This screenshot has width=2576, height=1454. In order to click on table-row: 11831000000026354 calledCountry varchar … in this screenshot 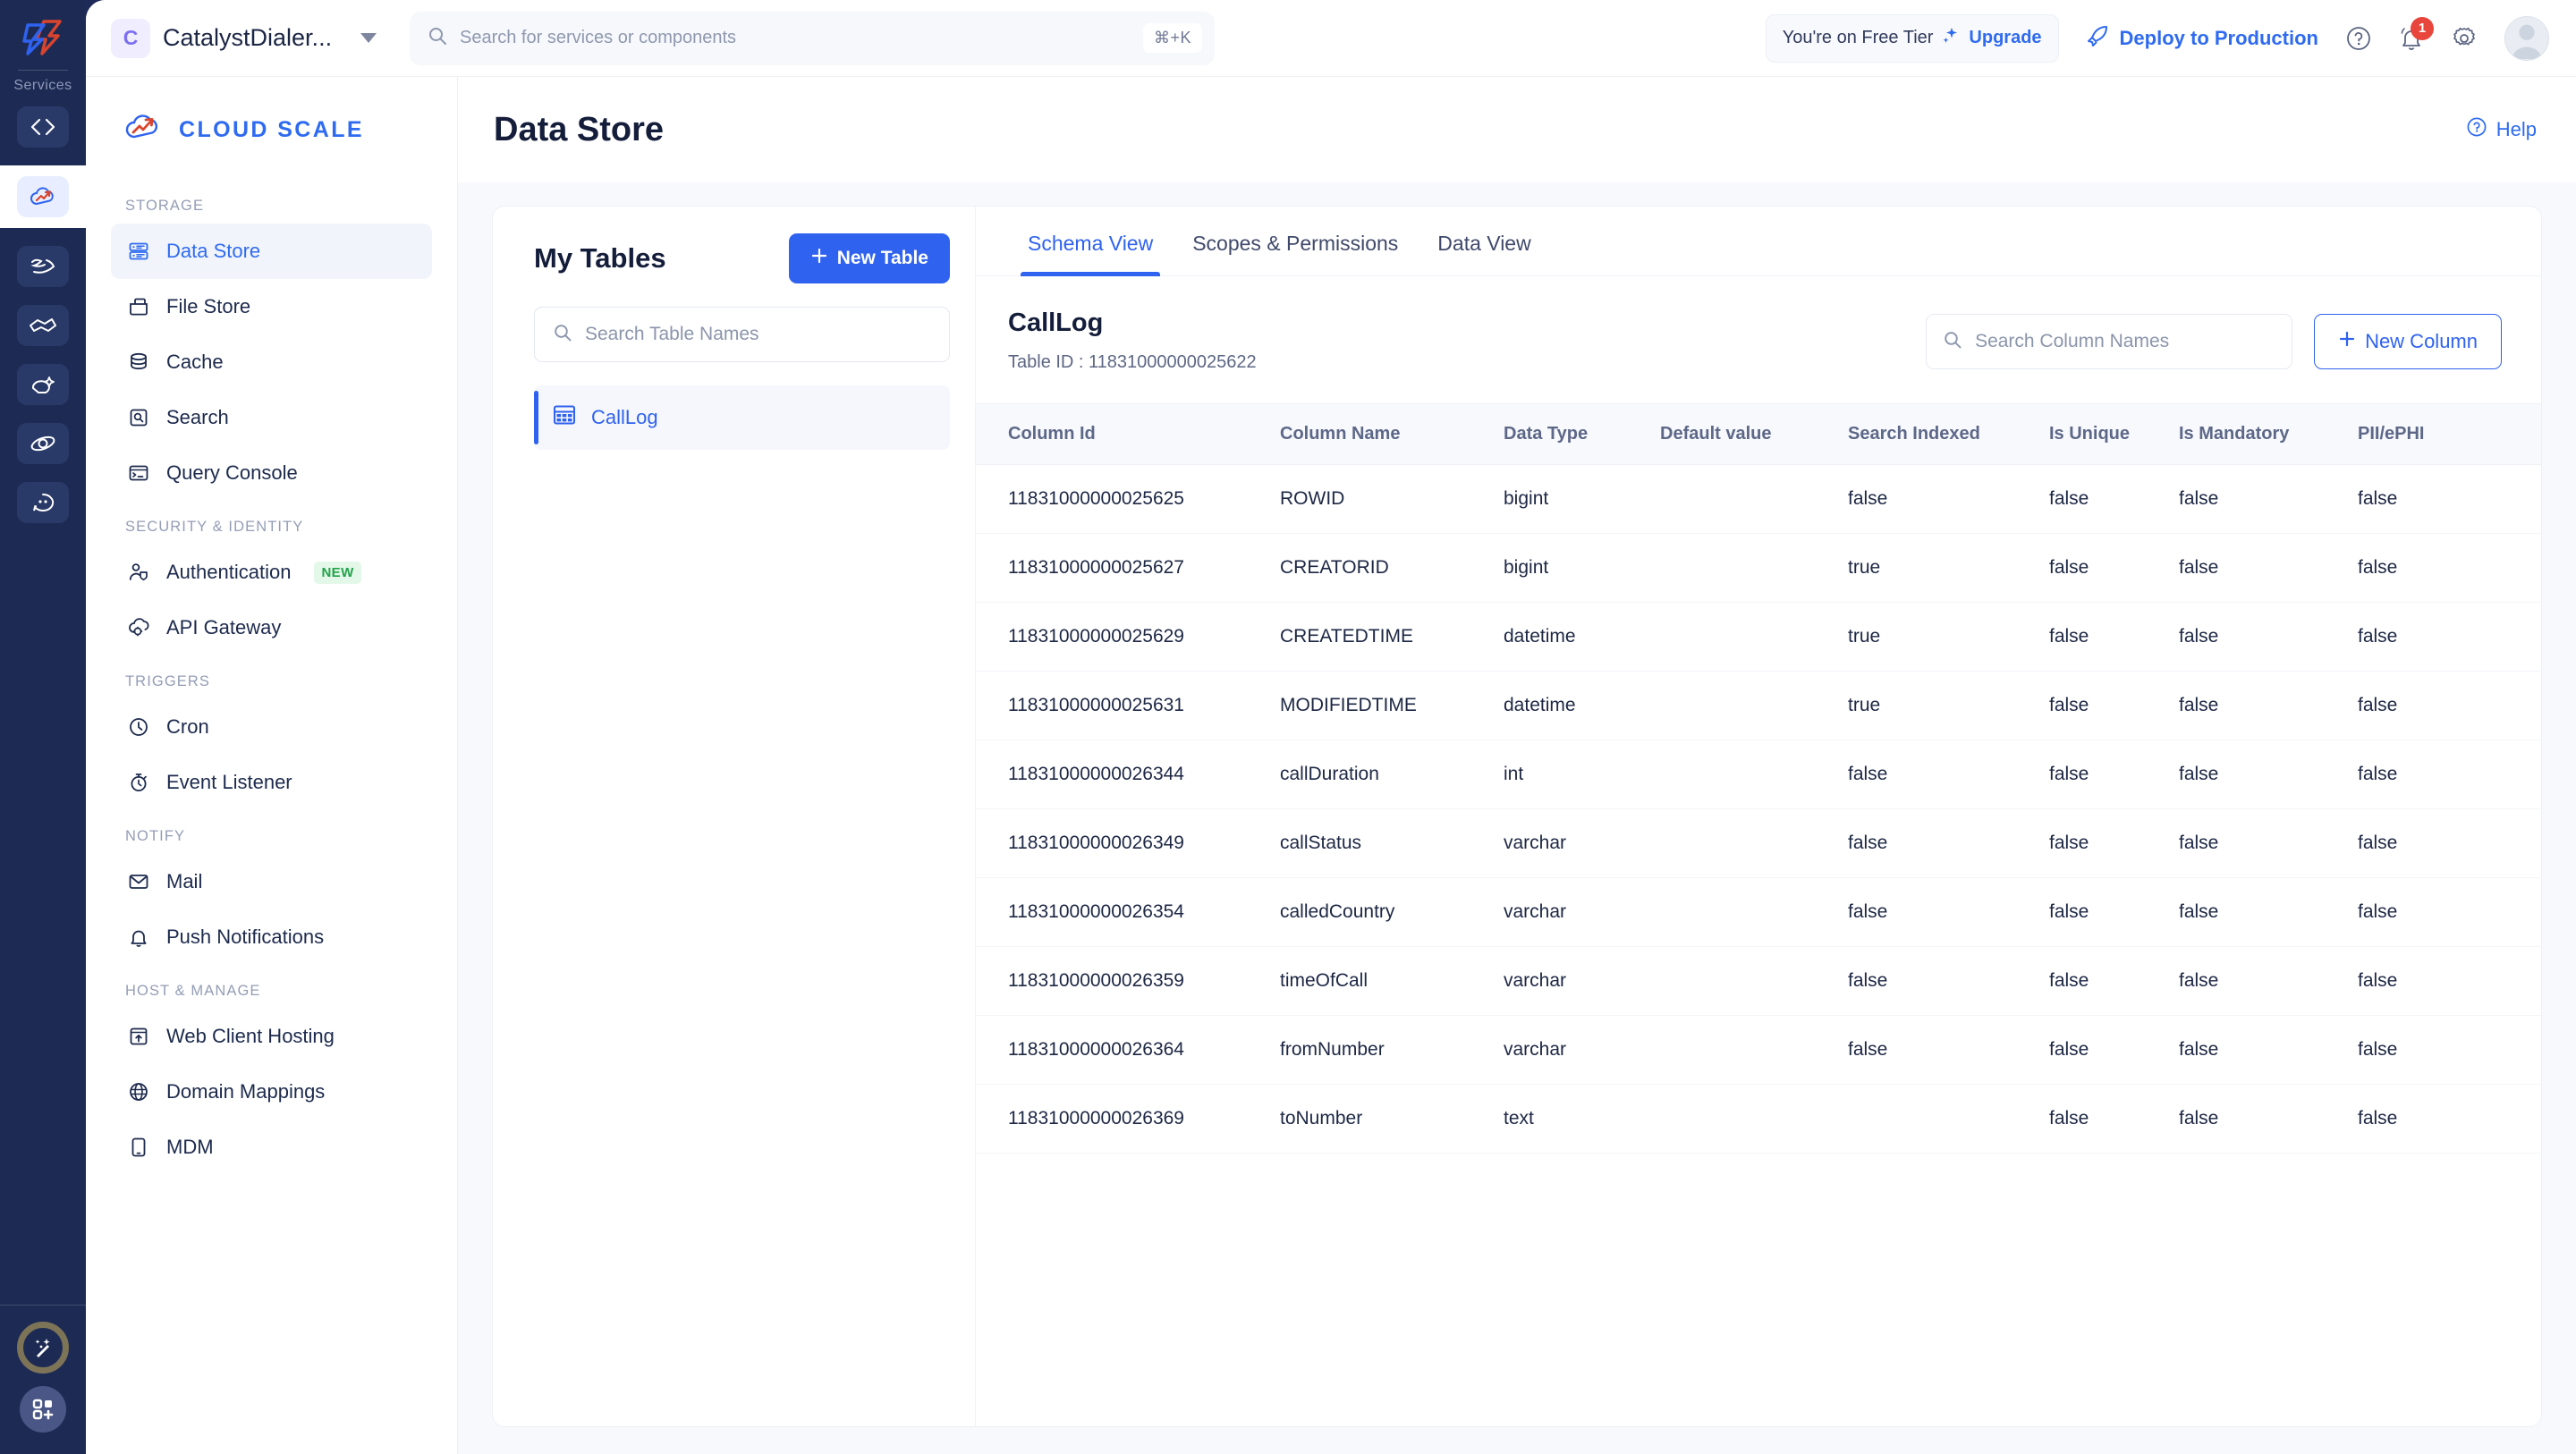, I will do `click(1758, 912)`.